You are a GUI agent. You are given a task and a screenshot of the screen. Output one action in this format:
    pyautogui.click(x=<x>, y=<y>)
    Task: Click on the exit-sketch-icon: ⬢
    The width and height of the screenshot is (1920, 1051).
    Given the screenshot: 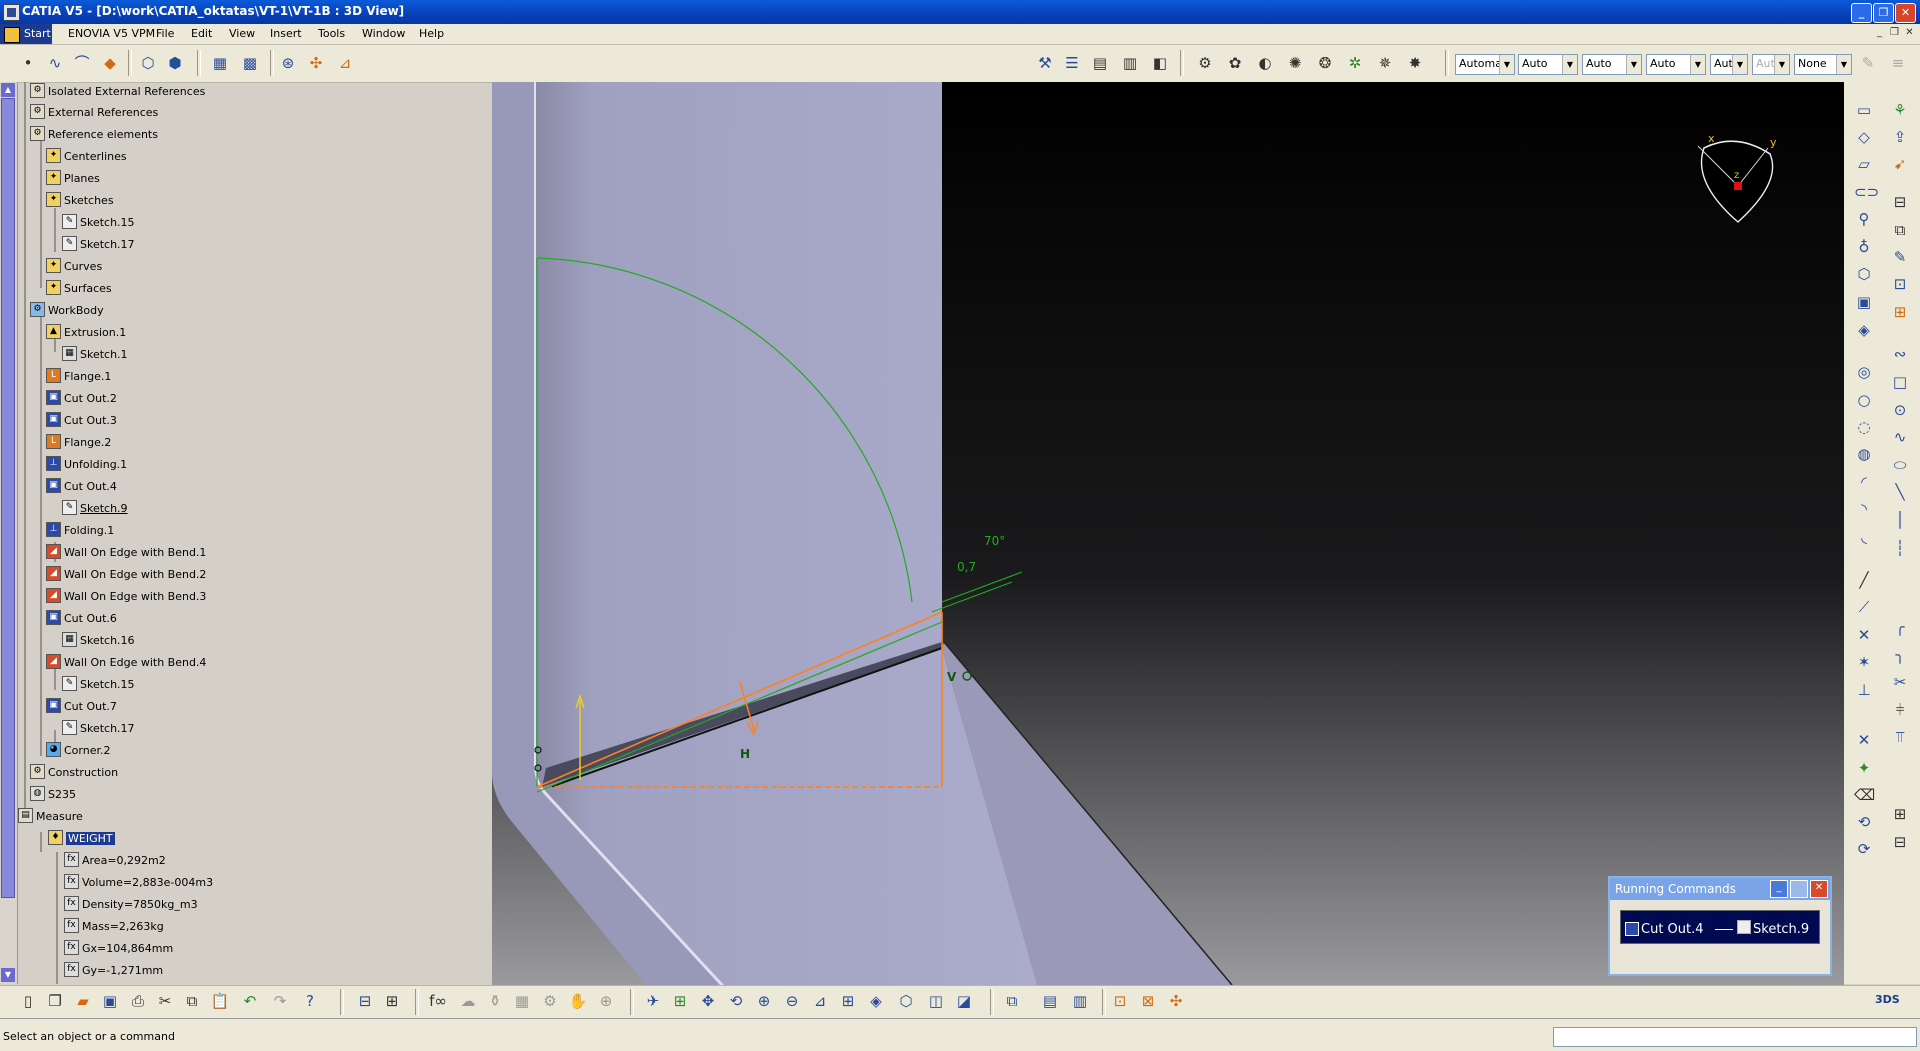 What is the action you would take?
    pyautogui.click(x=175, y=63)
    